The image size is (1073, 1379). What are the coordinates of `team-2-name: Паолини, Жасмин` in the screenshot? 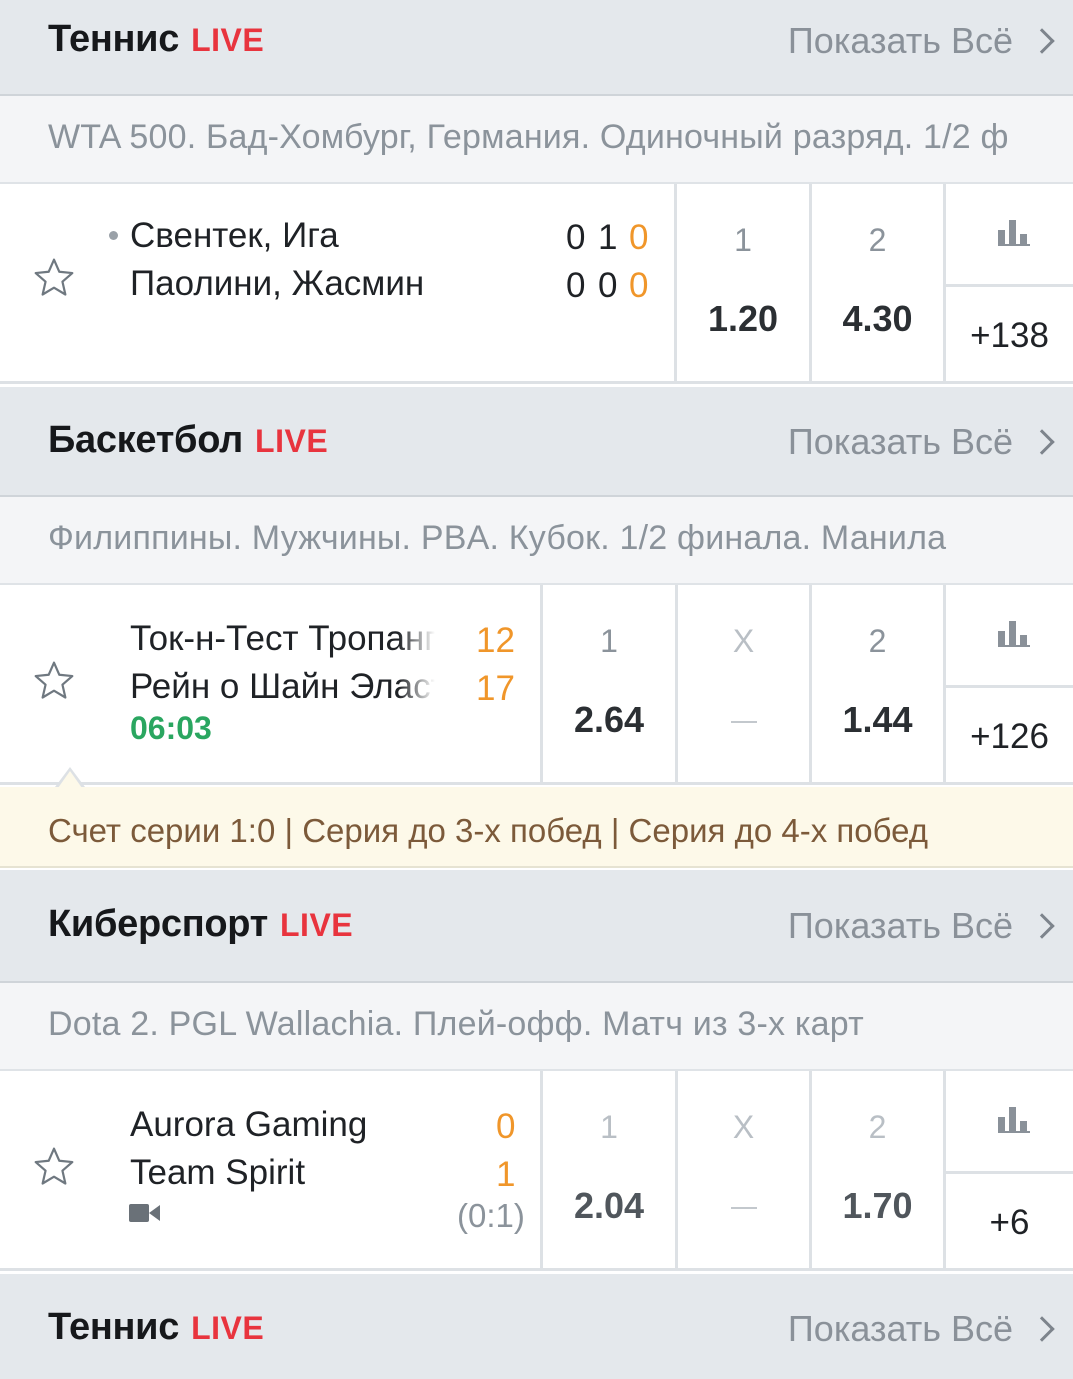 It's located at (277, 283).